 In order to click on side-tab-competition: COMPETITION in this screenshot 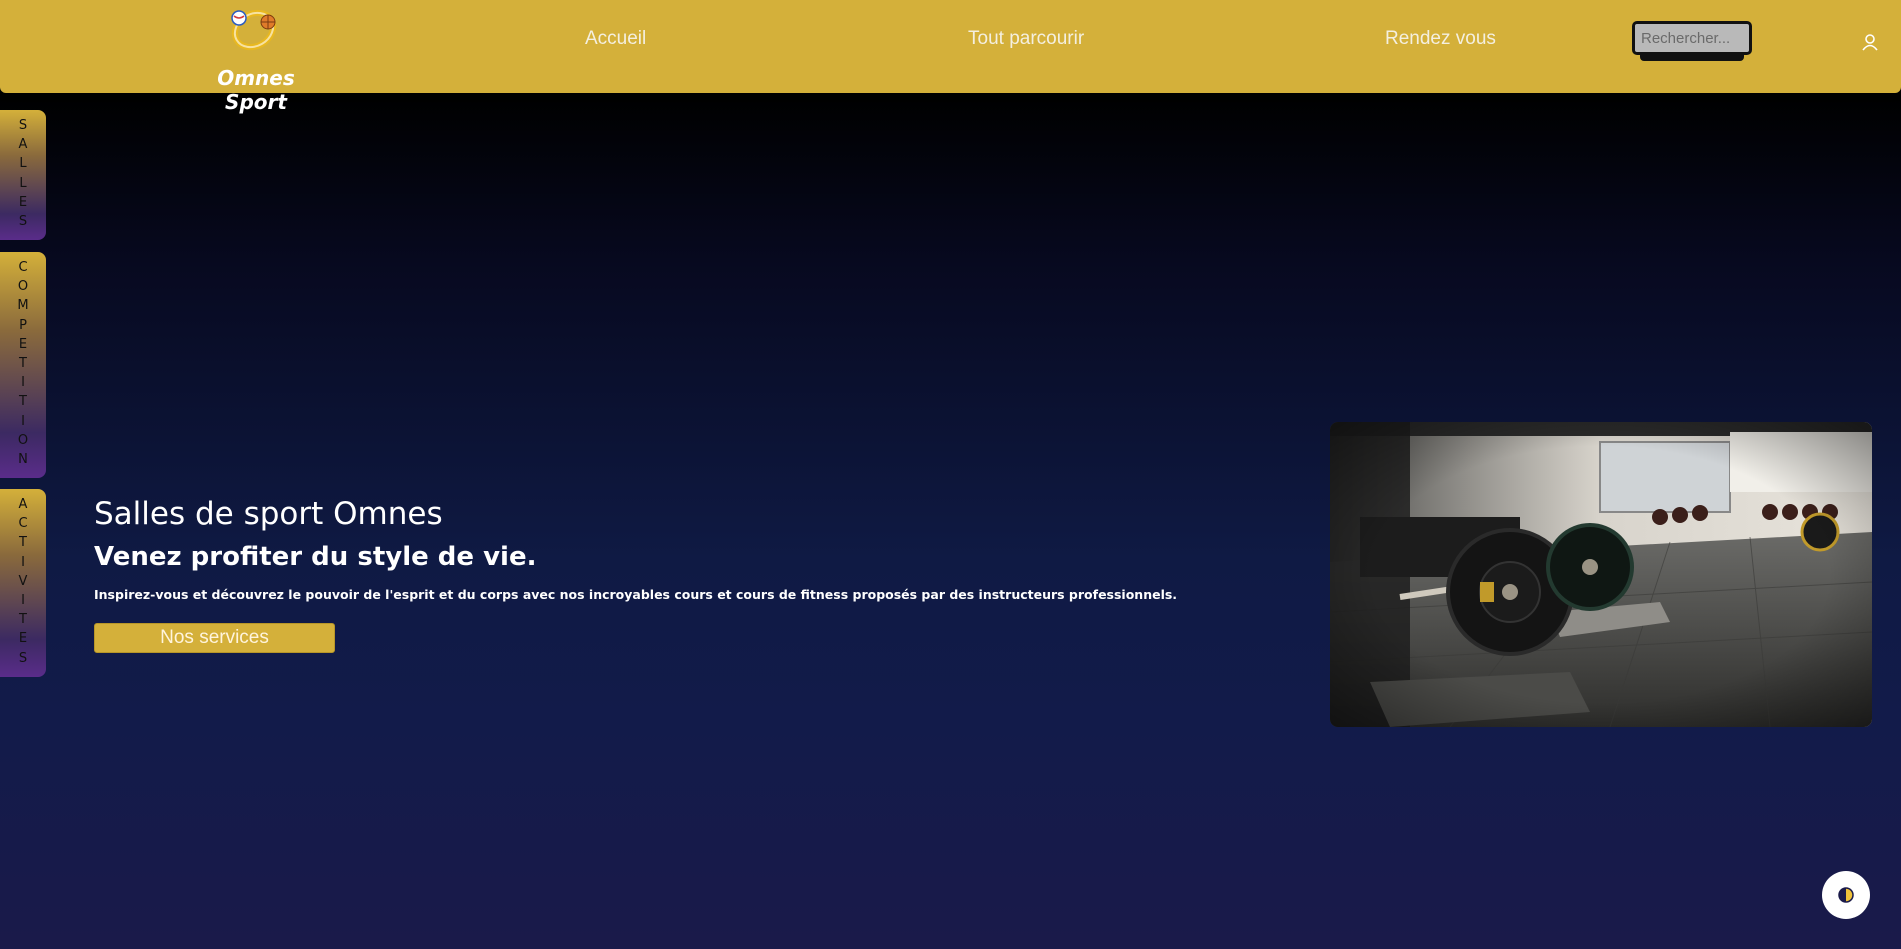, I will do `click(23, 365)`.